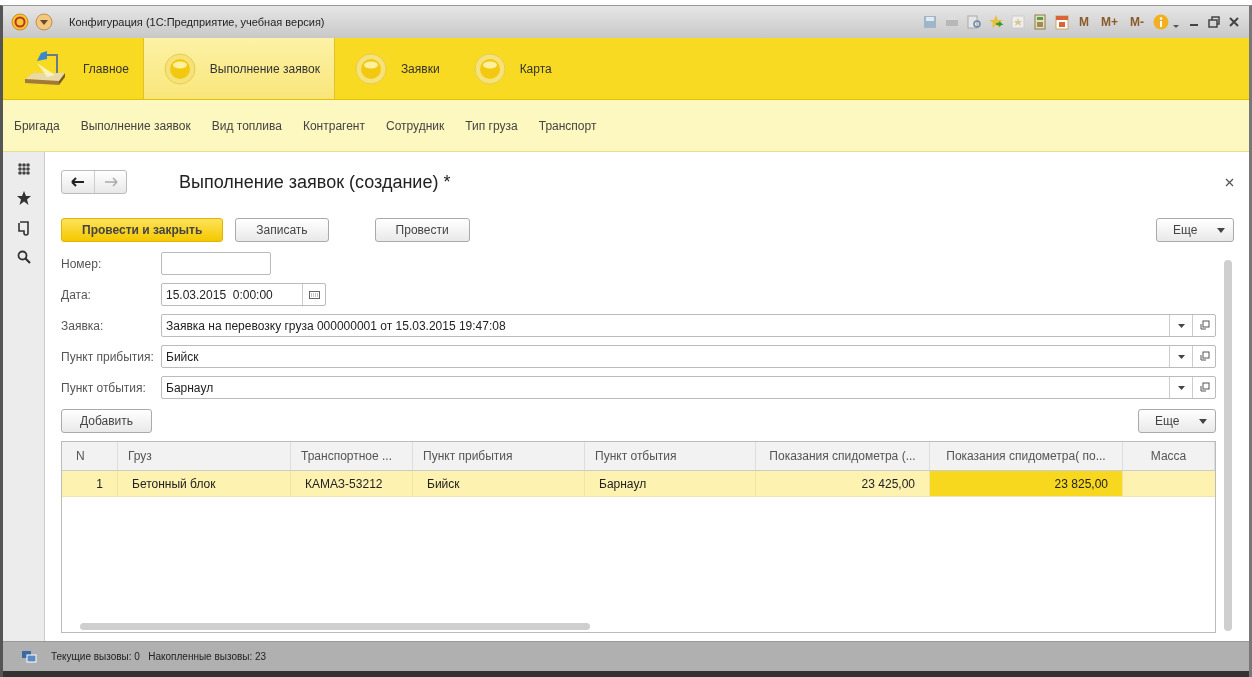 The image size is (1252, 677). I want to click on table-cell: Бетонный блок, so click(204, 483).